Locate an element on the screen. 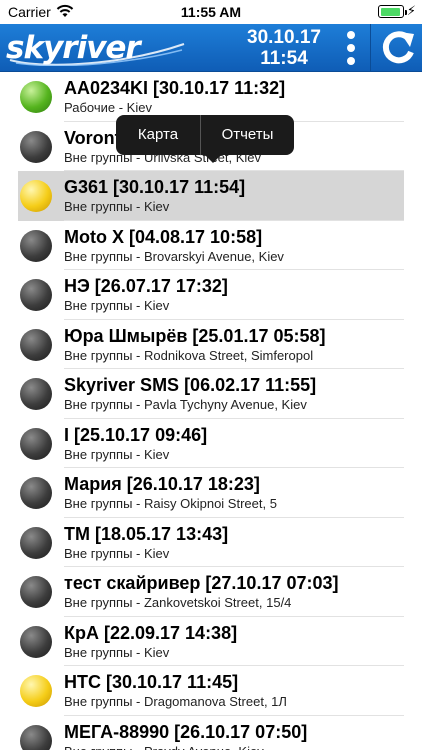  vehicle-subtitle: Вне группы - Dragomanova Street, 1Л is located at coordinates (175, 701).